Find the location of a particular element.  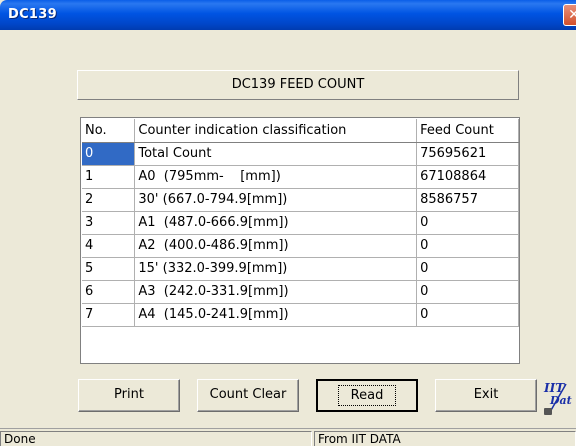

table-row: 5 15' (332.0-399.9[mm]) 0 is located at coordinates (300, 269).